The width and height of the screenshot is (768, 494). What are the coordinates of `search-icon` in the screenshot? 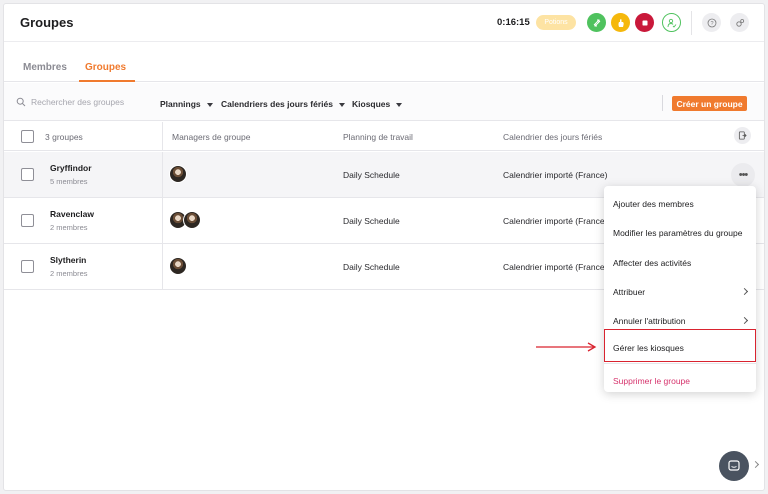 It's located at (21, 102).